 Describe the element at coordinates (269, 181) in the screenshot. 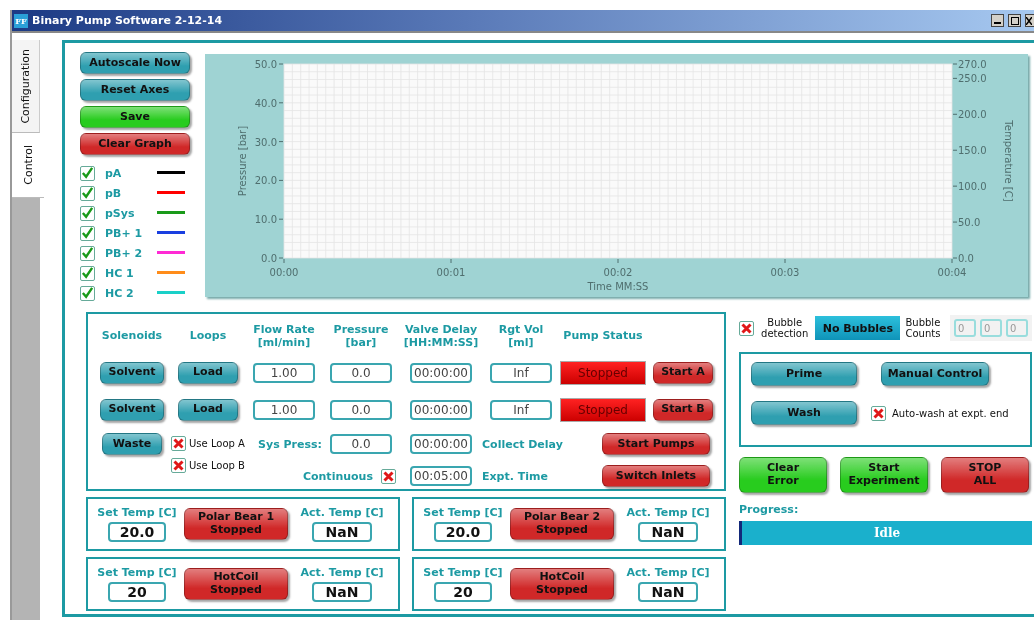

I see `y-tick-label: 20.0` at that location.